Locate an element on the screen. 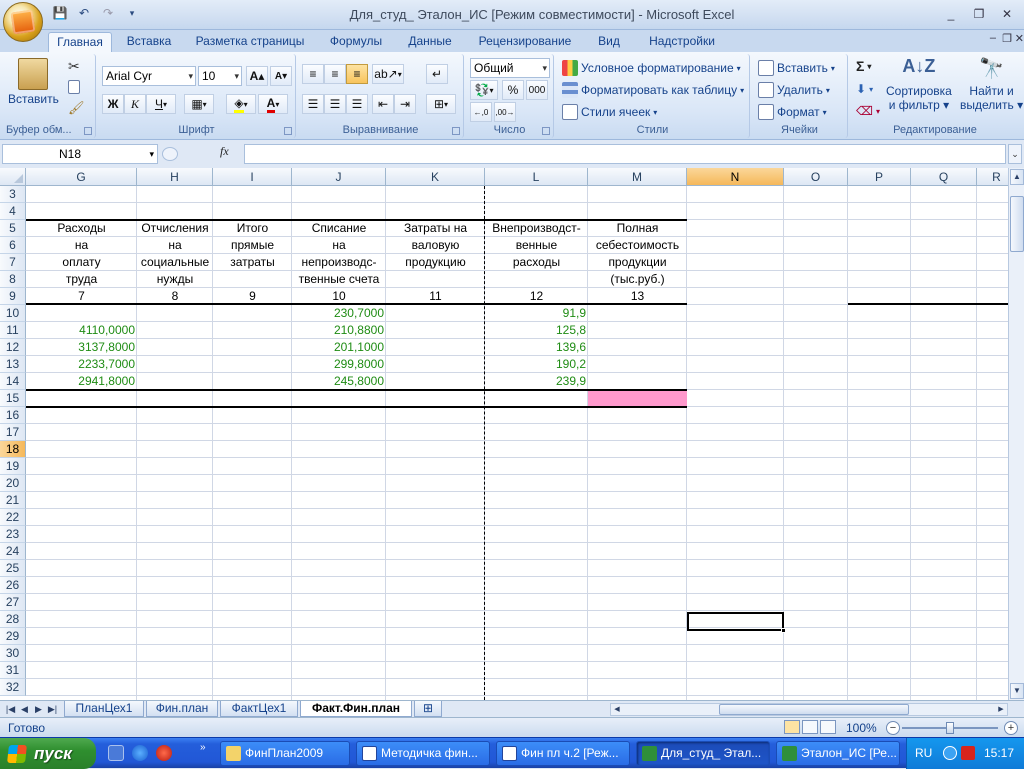 The height and width of the screenshot is (769, 1024). insert-function-icon: fx is located at coordinates (224, 151).